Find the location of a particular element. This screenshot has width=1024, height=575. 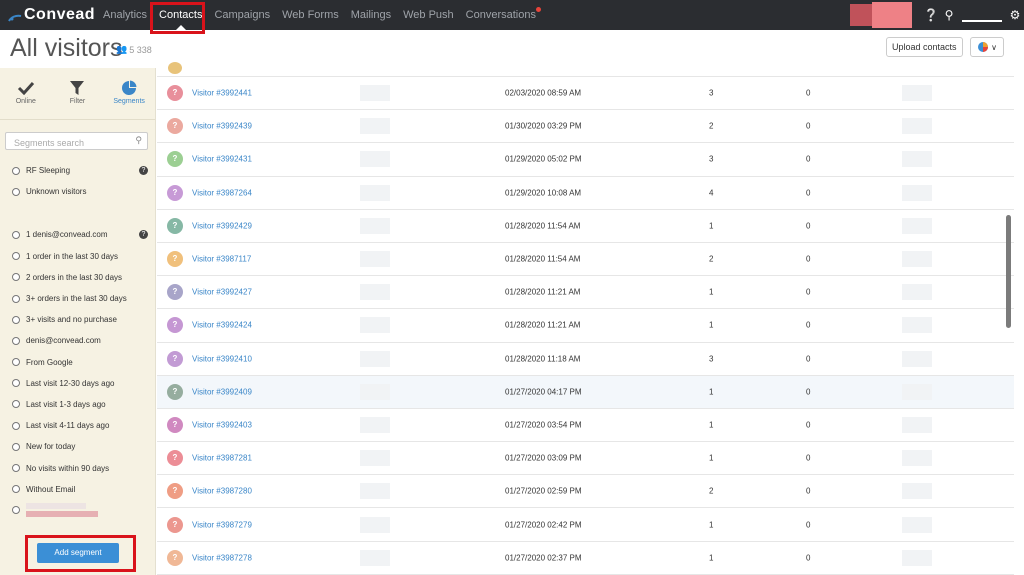

table-row: ? Visitor #3992409 01/27/2020 04:17 PM 1 0 is located at coordinates (585, 392).